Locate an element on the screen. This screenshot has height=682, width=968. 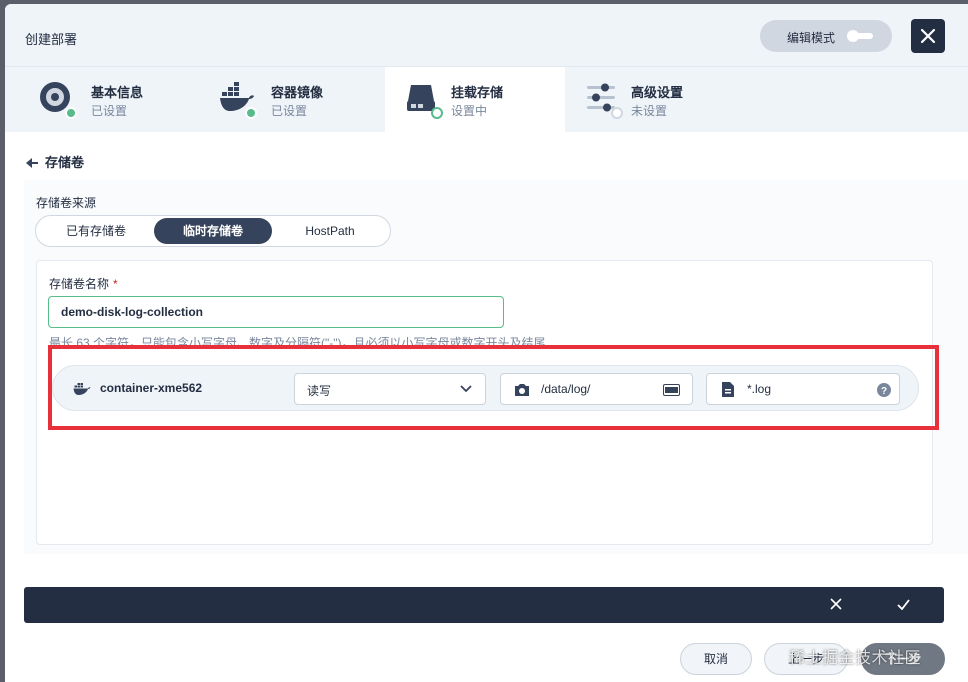
edit-mode-toggle: 编辑模式 is located at coordinates (826, 36).